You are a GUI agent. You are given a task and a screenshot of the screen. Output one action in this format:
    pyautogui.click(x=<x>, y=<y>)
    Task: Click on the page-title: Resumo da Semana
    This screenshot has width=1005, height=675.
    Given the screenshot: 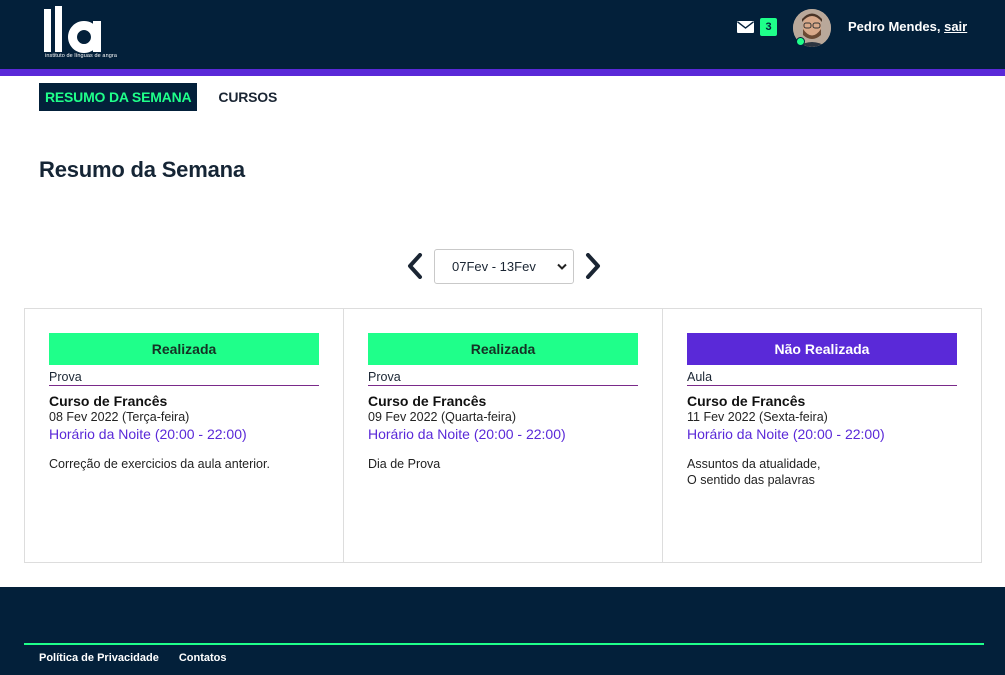 What is the action you would take?
    pyautogui.click(x=142, y=169)
    